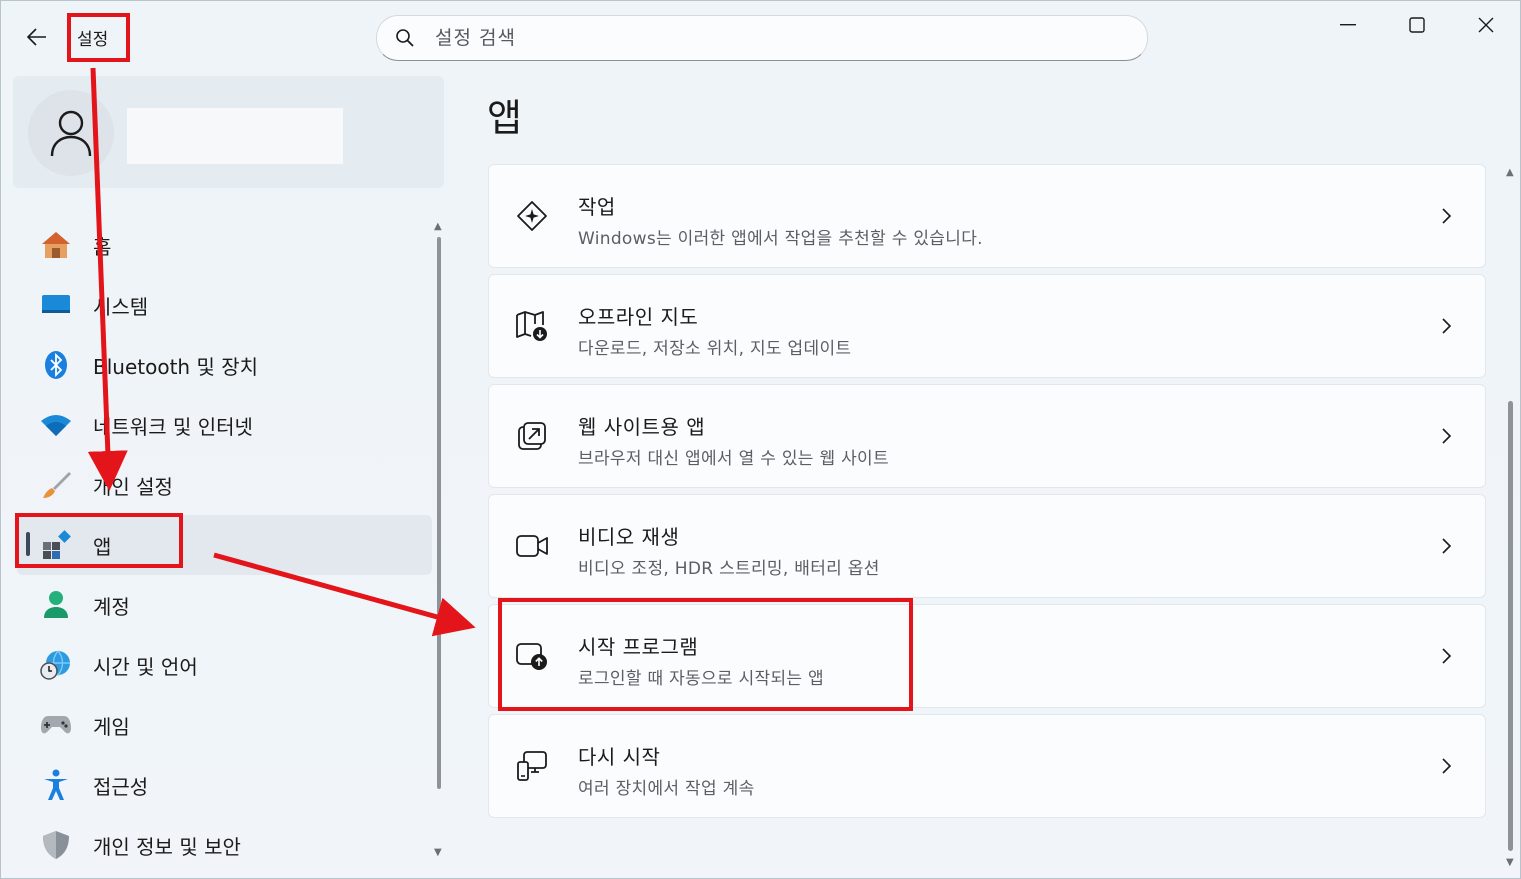 This screenshot has height=879, width=1521. I want to click on minimize-icon, so click(1348, 25).